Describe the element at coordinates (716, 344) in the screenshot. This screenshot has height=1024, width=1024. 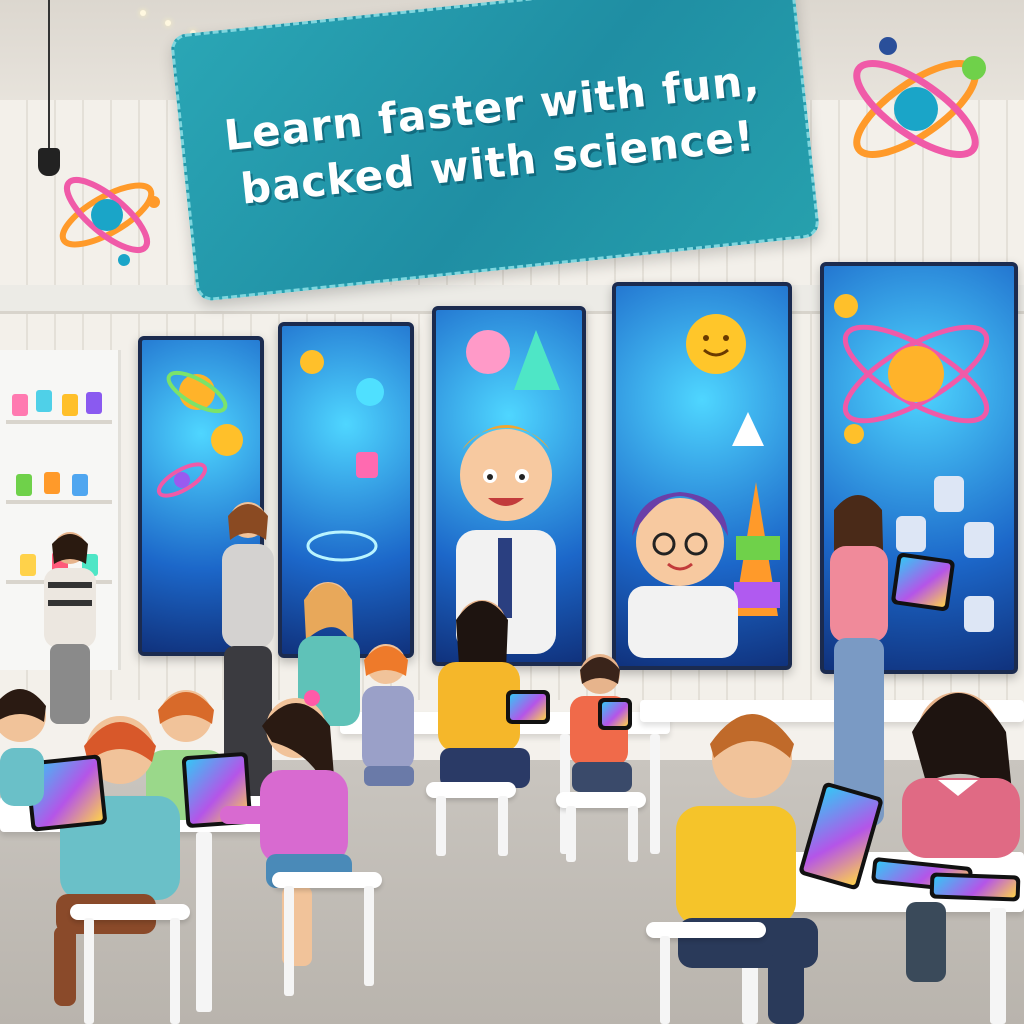
I see `sun-icon` at that location.